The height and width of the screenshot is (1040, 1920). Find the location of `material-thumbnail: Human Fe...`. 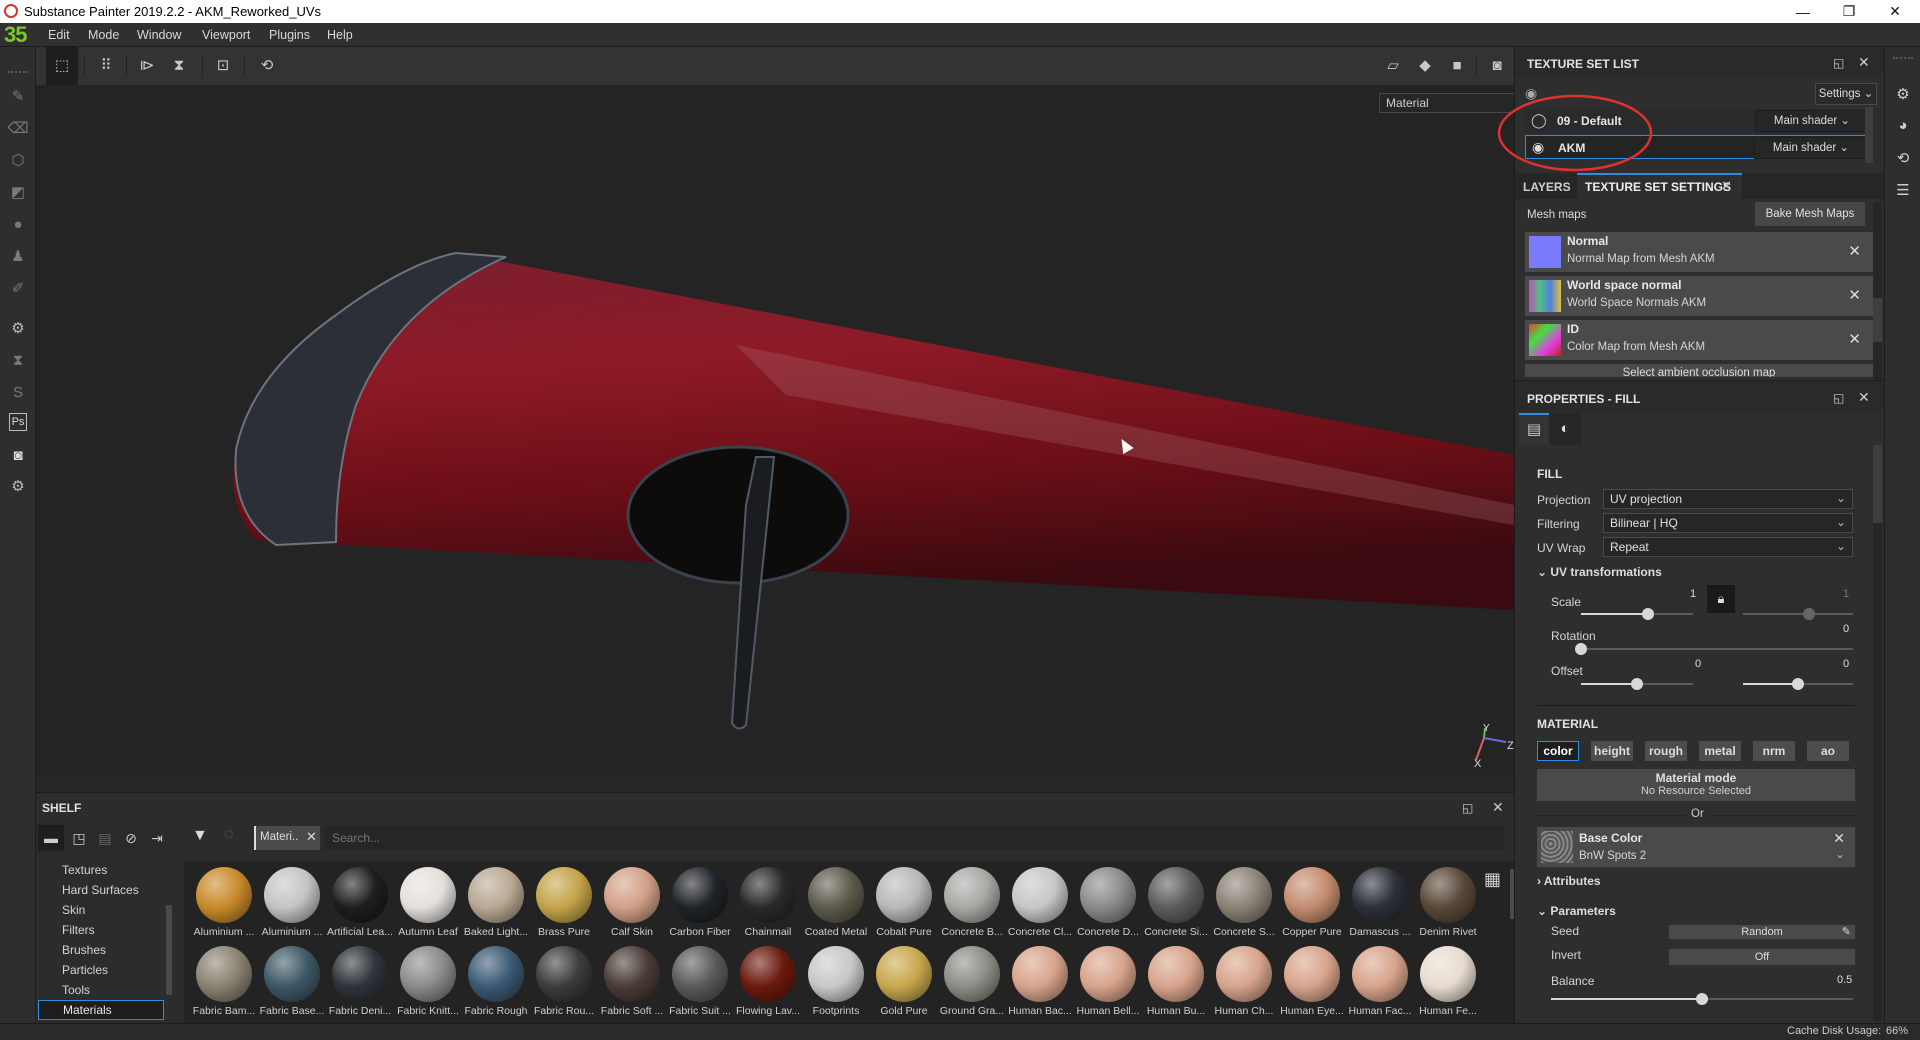

material-thumbnail: Human Fe... is located at coordinates (1448, 981).